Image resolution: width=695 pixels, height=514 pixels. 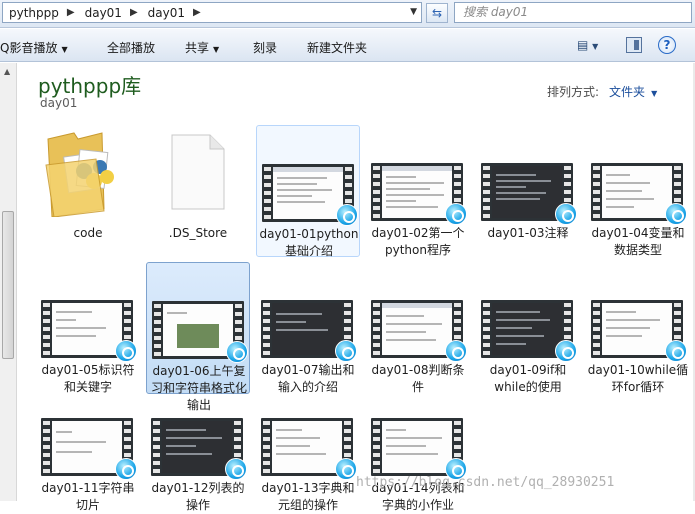 What do you see at coordinates (8, 285) in the screenshot?
I see `scrollbar-thumb` at bounding box center [8, 285].